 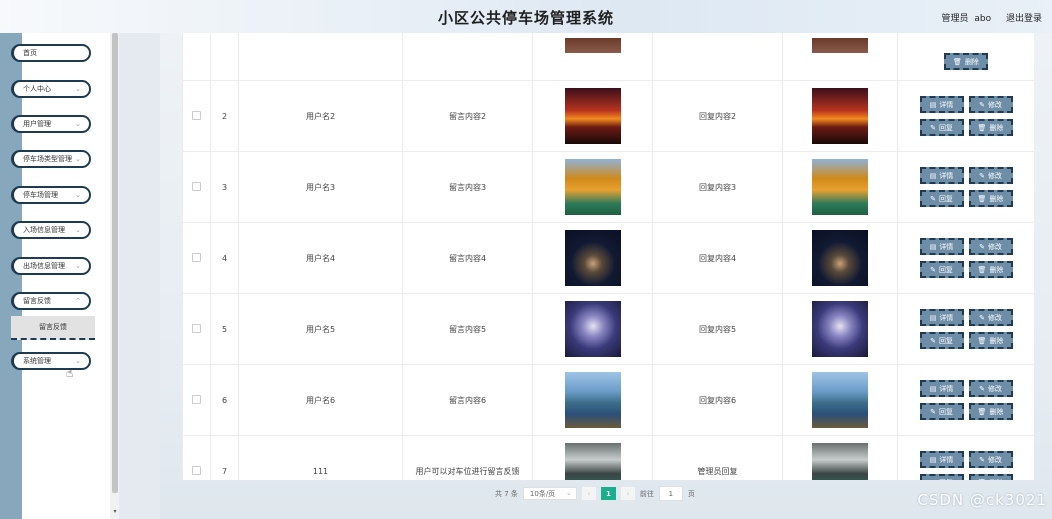 I want to click on row-message: 留言内容4, so click(x=467, y=258).